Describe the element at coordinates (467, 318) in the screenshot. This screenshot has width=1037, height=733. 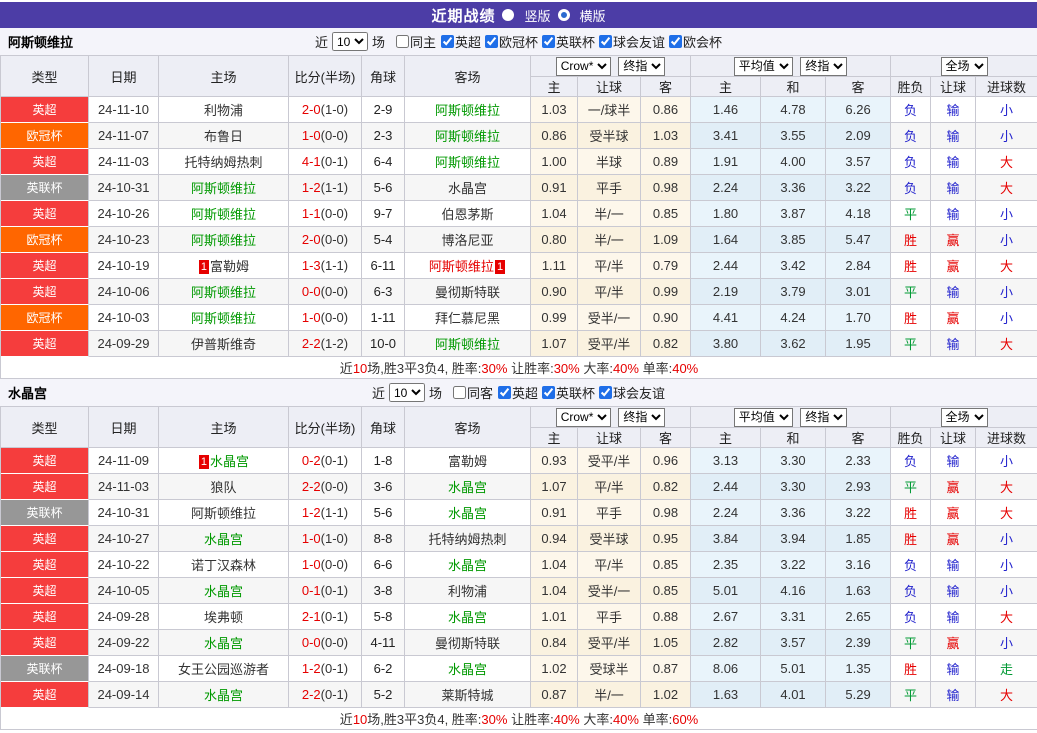
I see `away-team-link: 拜仁慕尼黑` at that location.